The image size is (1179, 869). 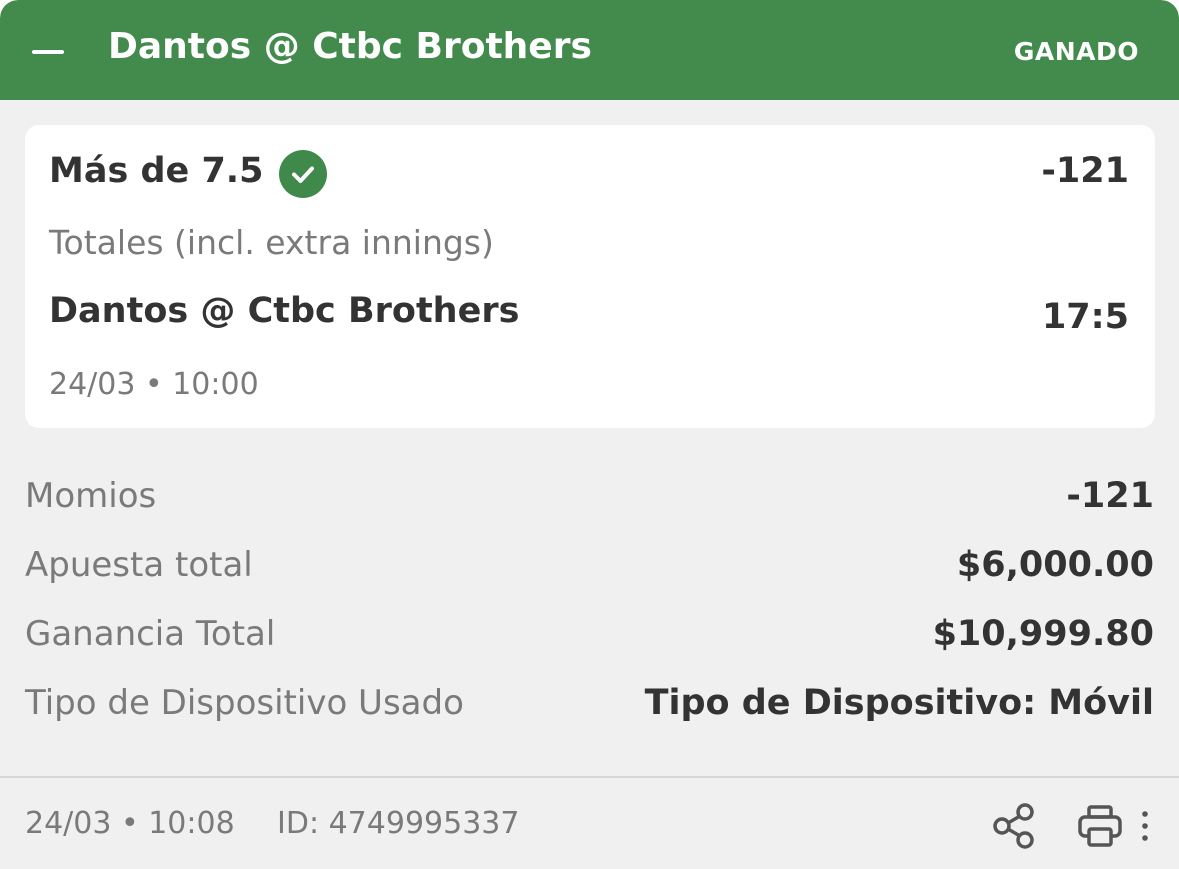 I want to click on bet-id: ID: 4749995337, so click(x=398, y=823).